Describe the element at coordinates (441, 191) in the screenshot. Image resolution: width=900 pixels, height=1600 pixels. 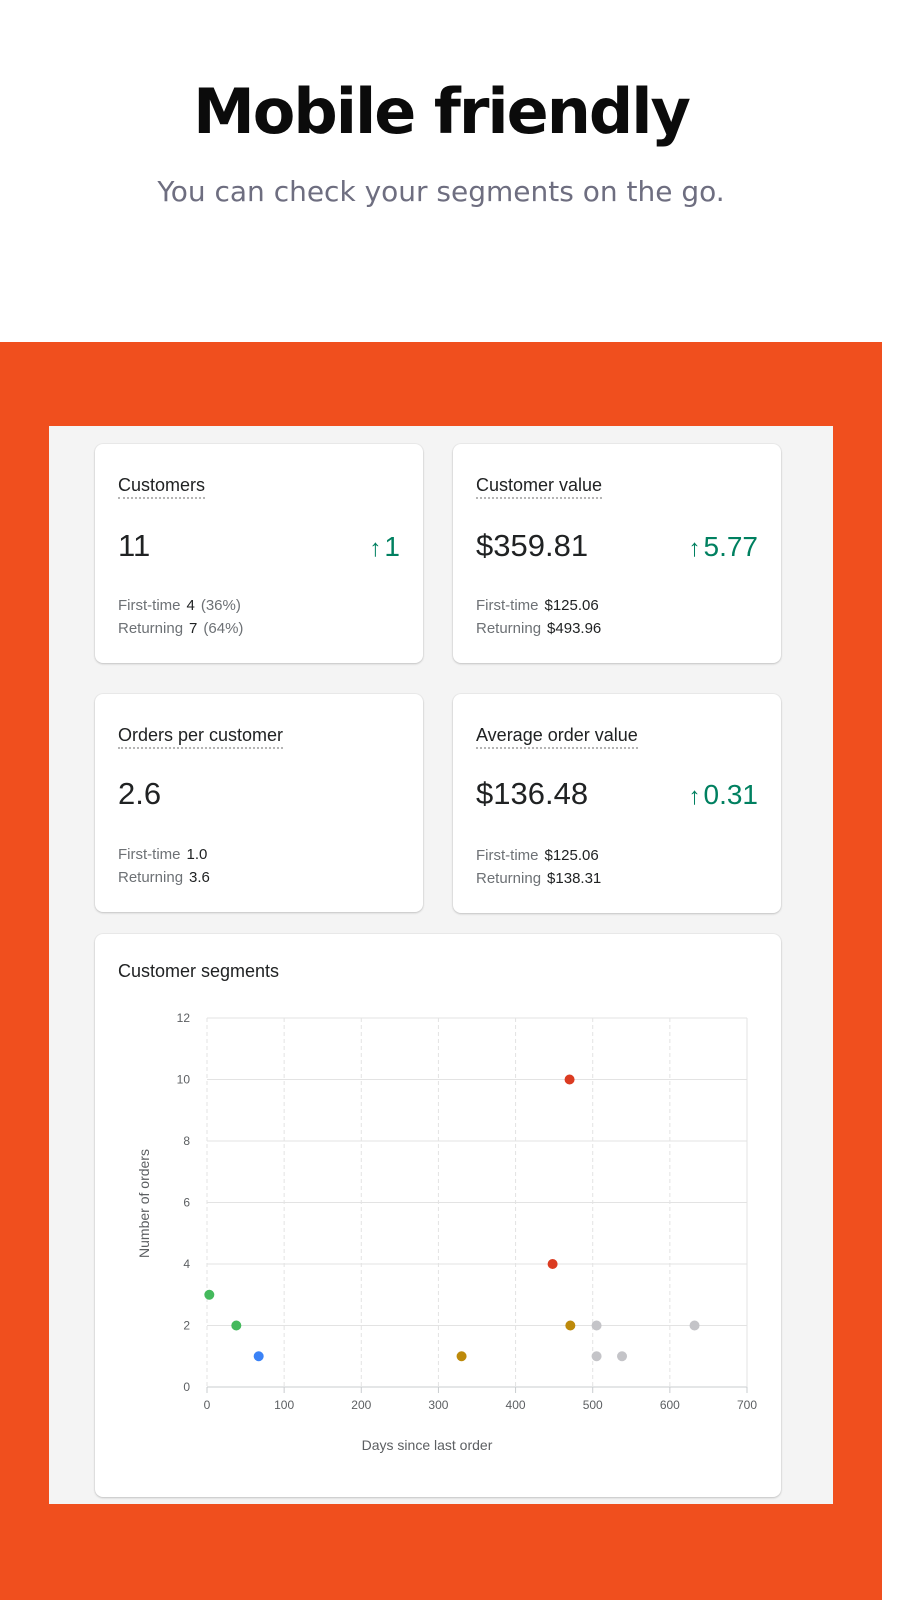
I see `hero-subtitle: You can check your segments on the go.` at that location.